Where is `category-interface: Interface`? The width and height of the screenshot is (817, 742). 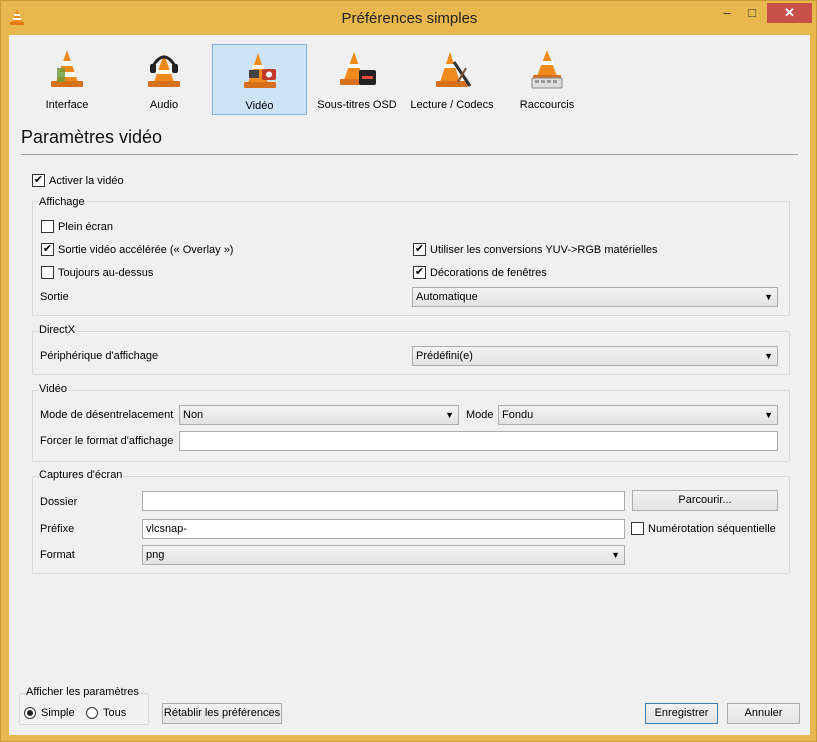
category-interface: Interface is located at coordinates (67, 79).